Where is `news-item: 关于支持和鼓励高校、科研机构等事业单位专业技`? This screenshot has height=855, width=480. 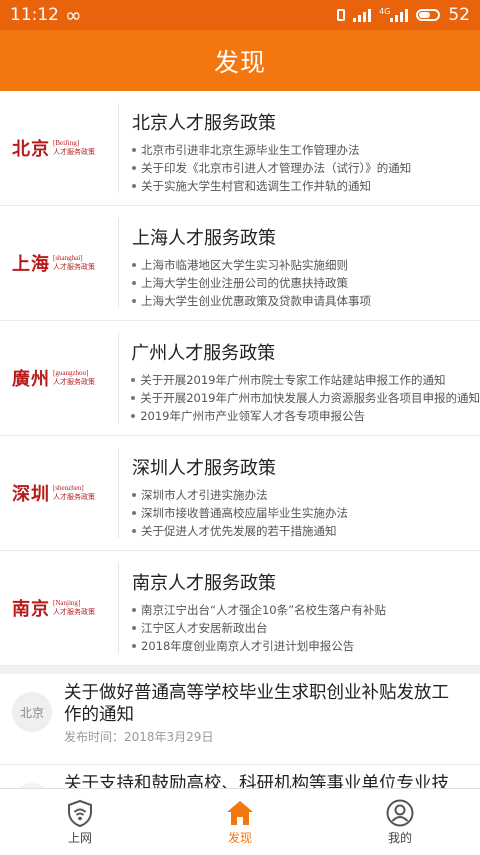 news-item: 关于支持和鼓励高校、科研机构等事业单位专业技 is located at coordinates (240, 776).